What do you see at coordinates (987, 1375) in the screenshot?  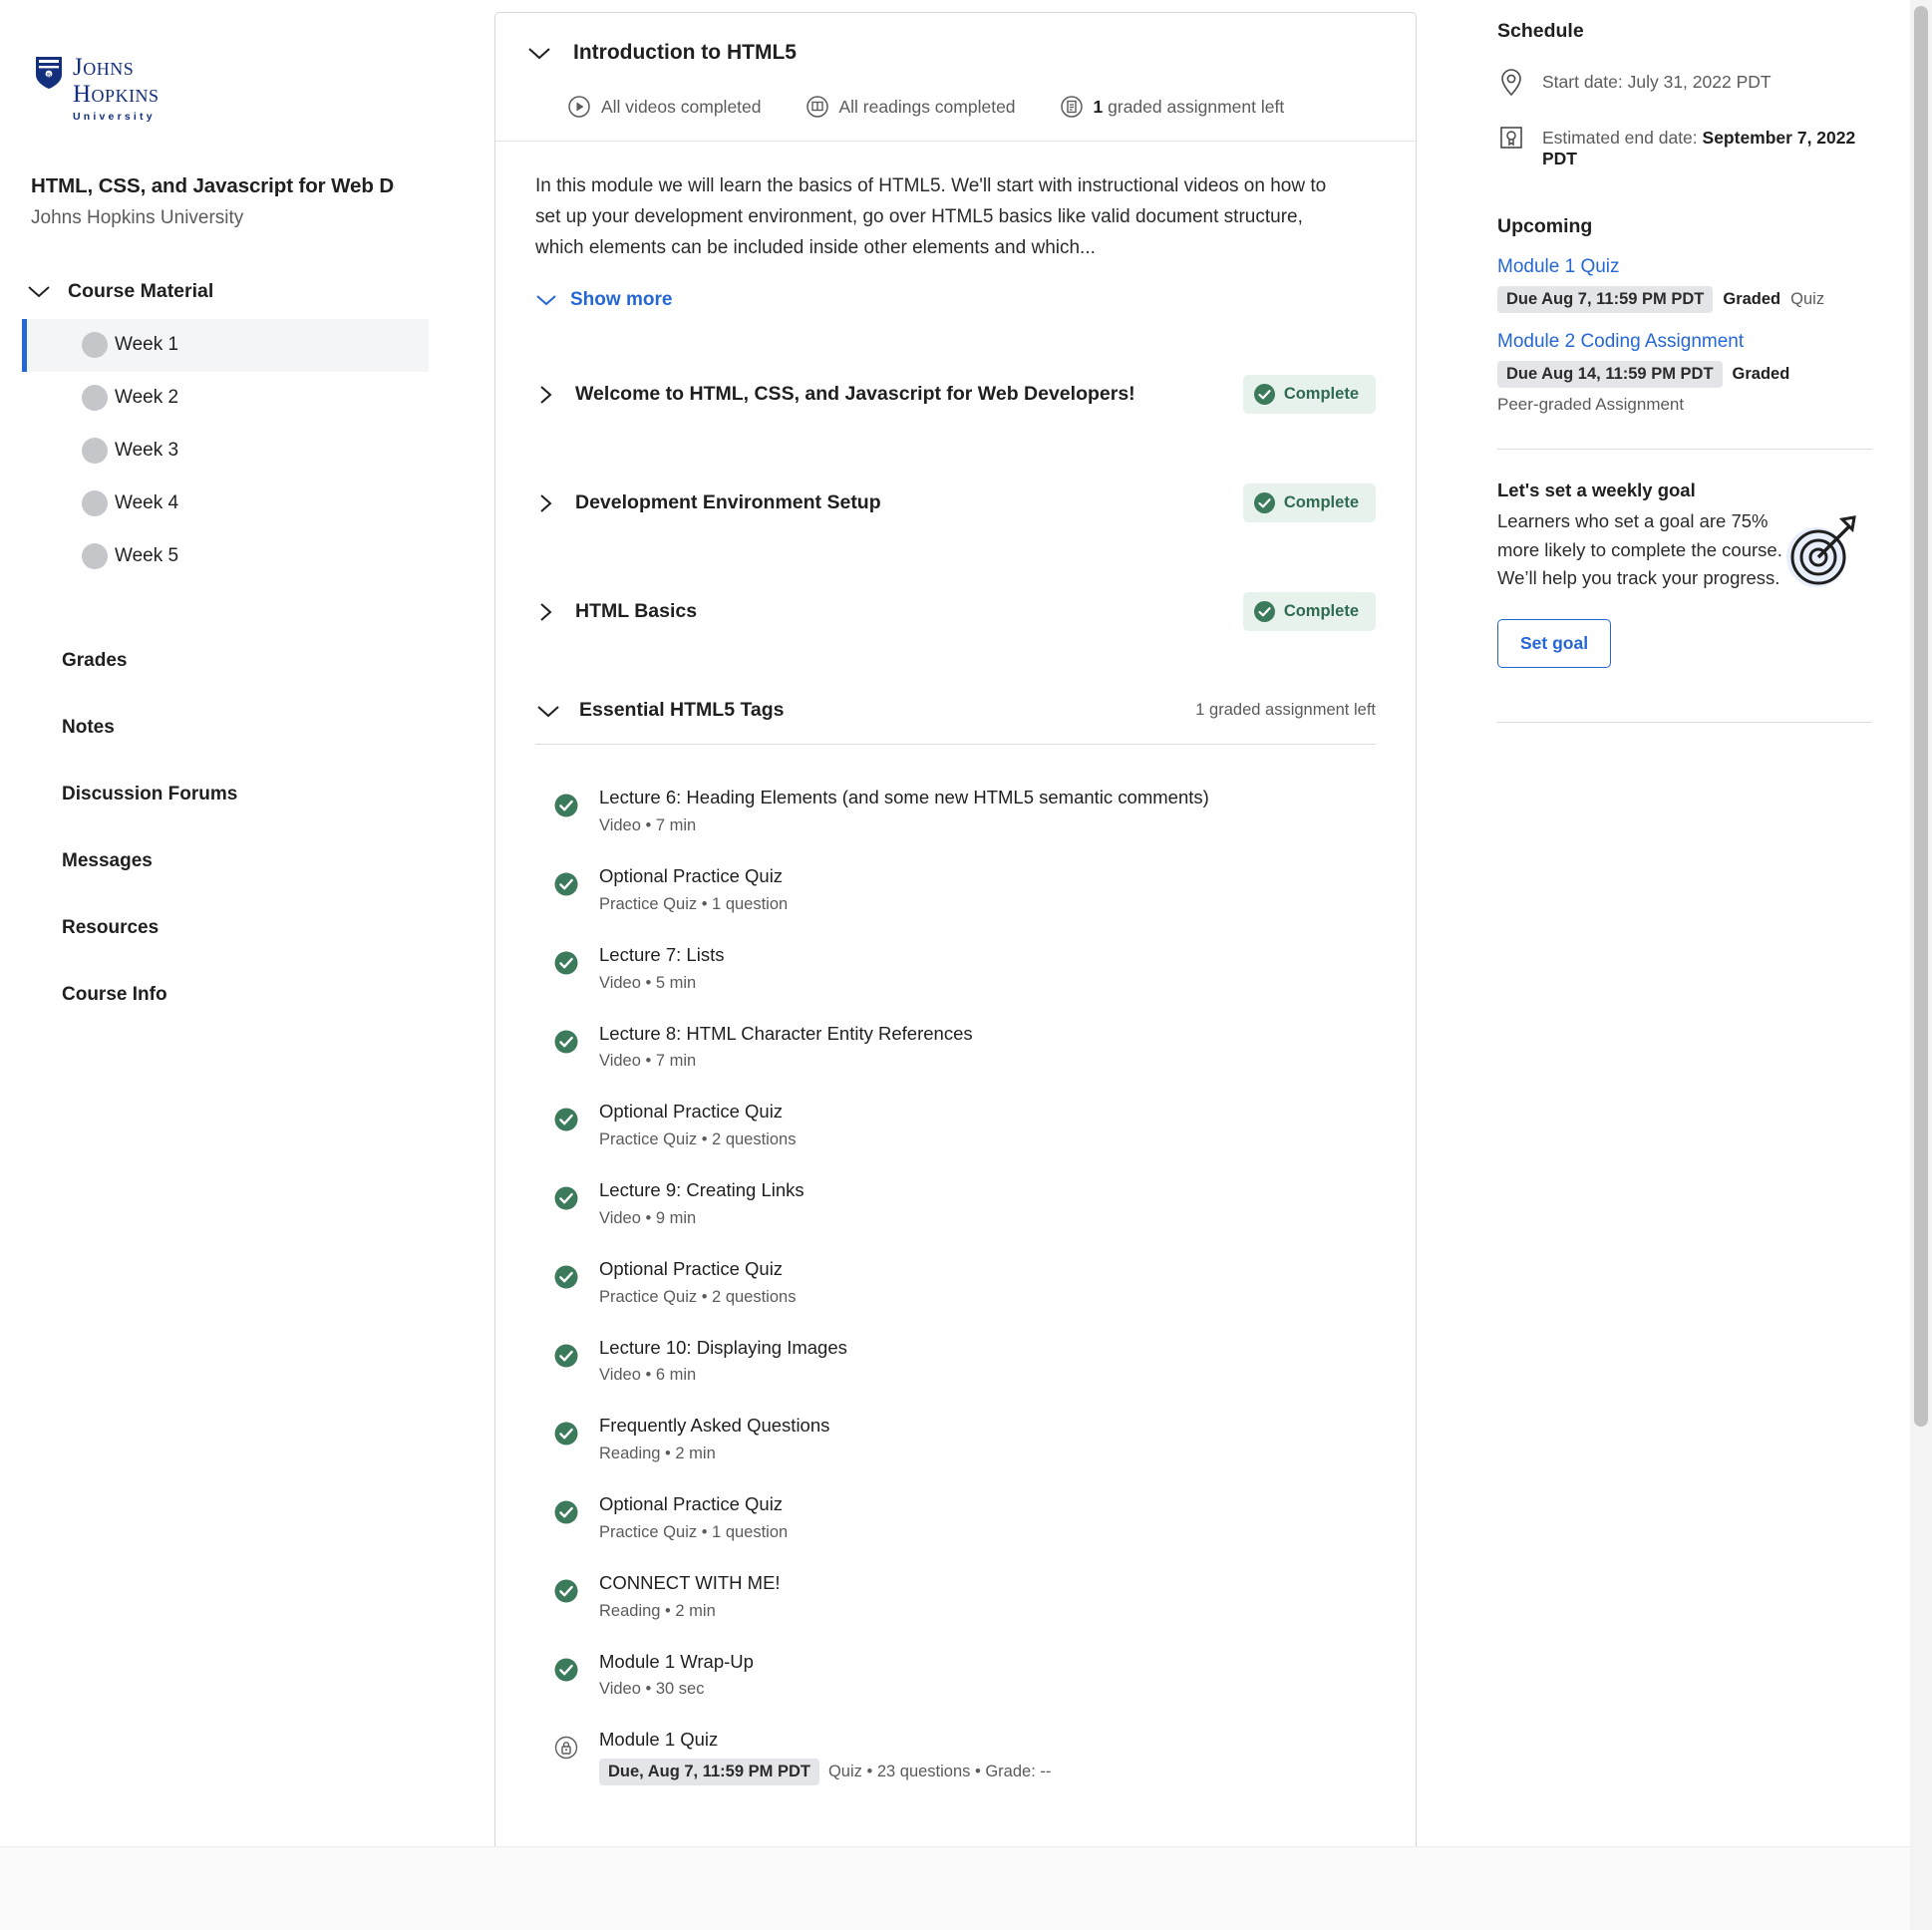 I see `lesson-item-subtitle: Video • 6 min` at bounding box center [987, 1375].